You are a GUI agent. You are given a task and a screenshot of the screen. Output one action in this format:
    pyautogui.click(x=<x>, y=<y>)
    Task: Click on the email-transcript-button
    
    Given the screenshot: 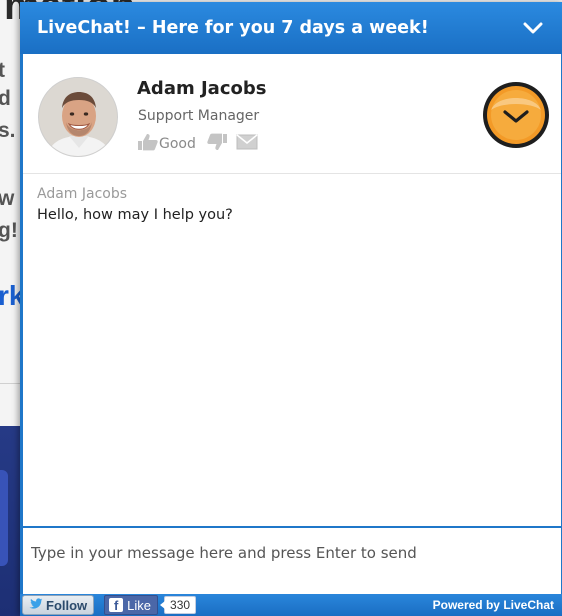 What is the action you would take?
    pyautogui.click(x=247, y=144)
    